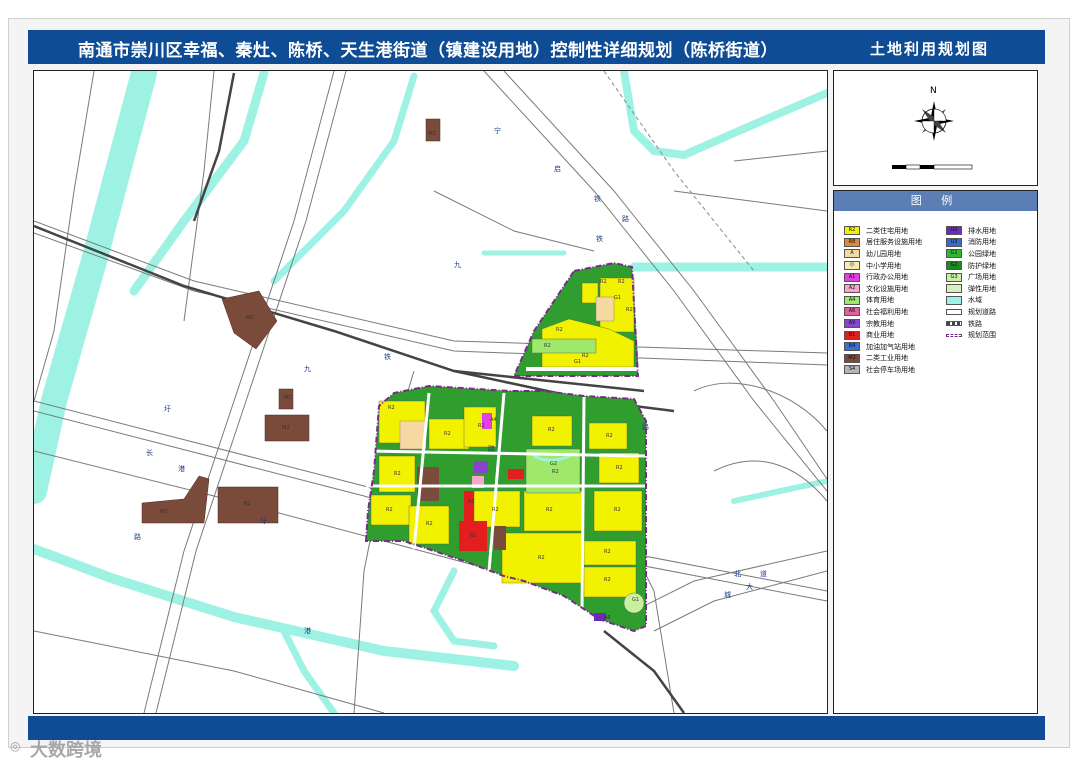  I want to click on road-name-label: 启, so click(557, 168).